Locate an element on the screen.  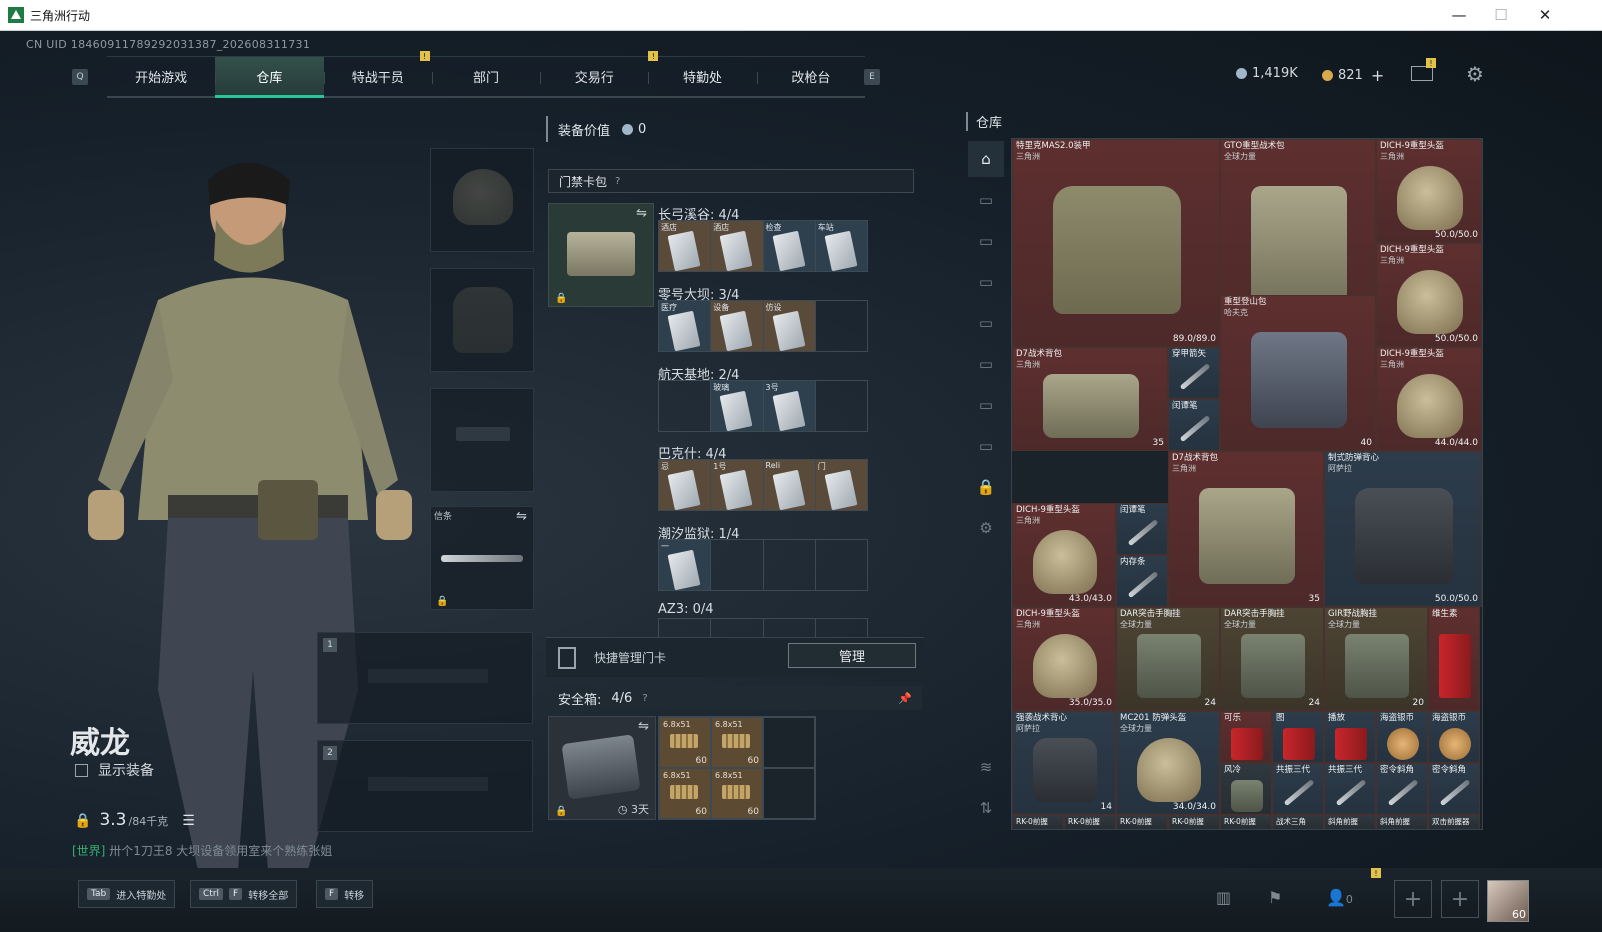
primary-weapon-slot-1: 1 is located at coordinates (425, 678).